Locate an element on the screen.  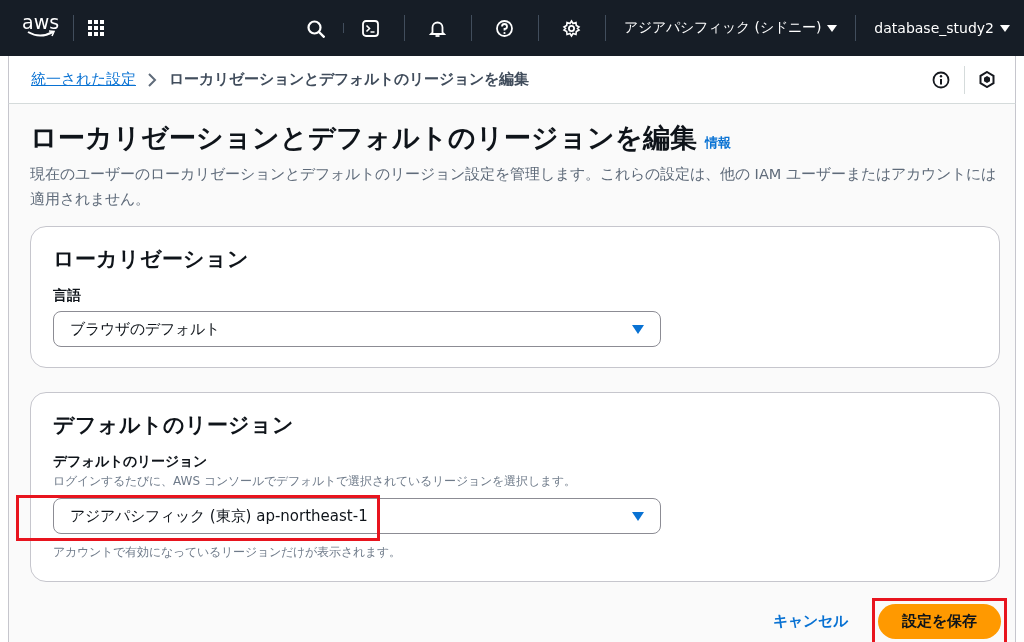
hexagon-icon is located at coordinates (987, 79).